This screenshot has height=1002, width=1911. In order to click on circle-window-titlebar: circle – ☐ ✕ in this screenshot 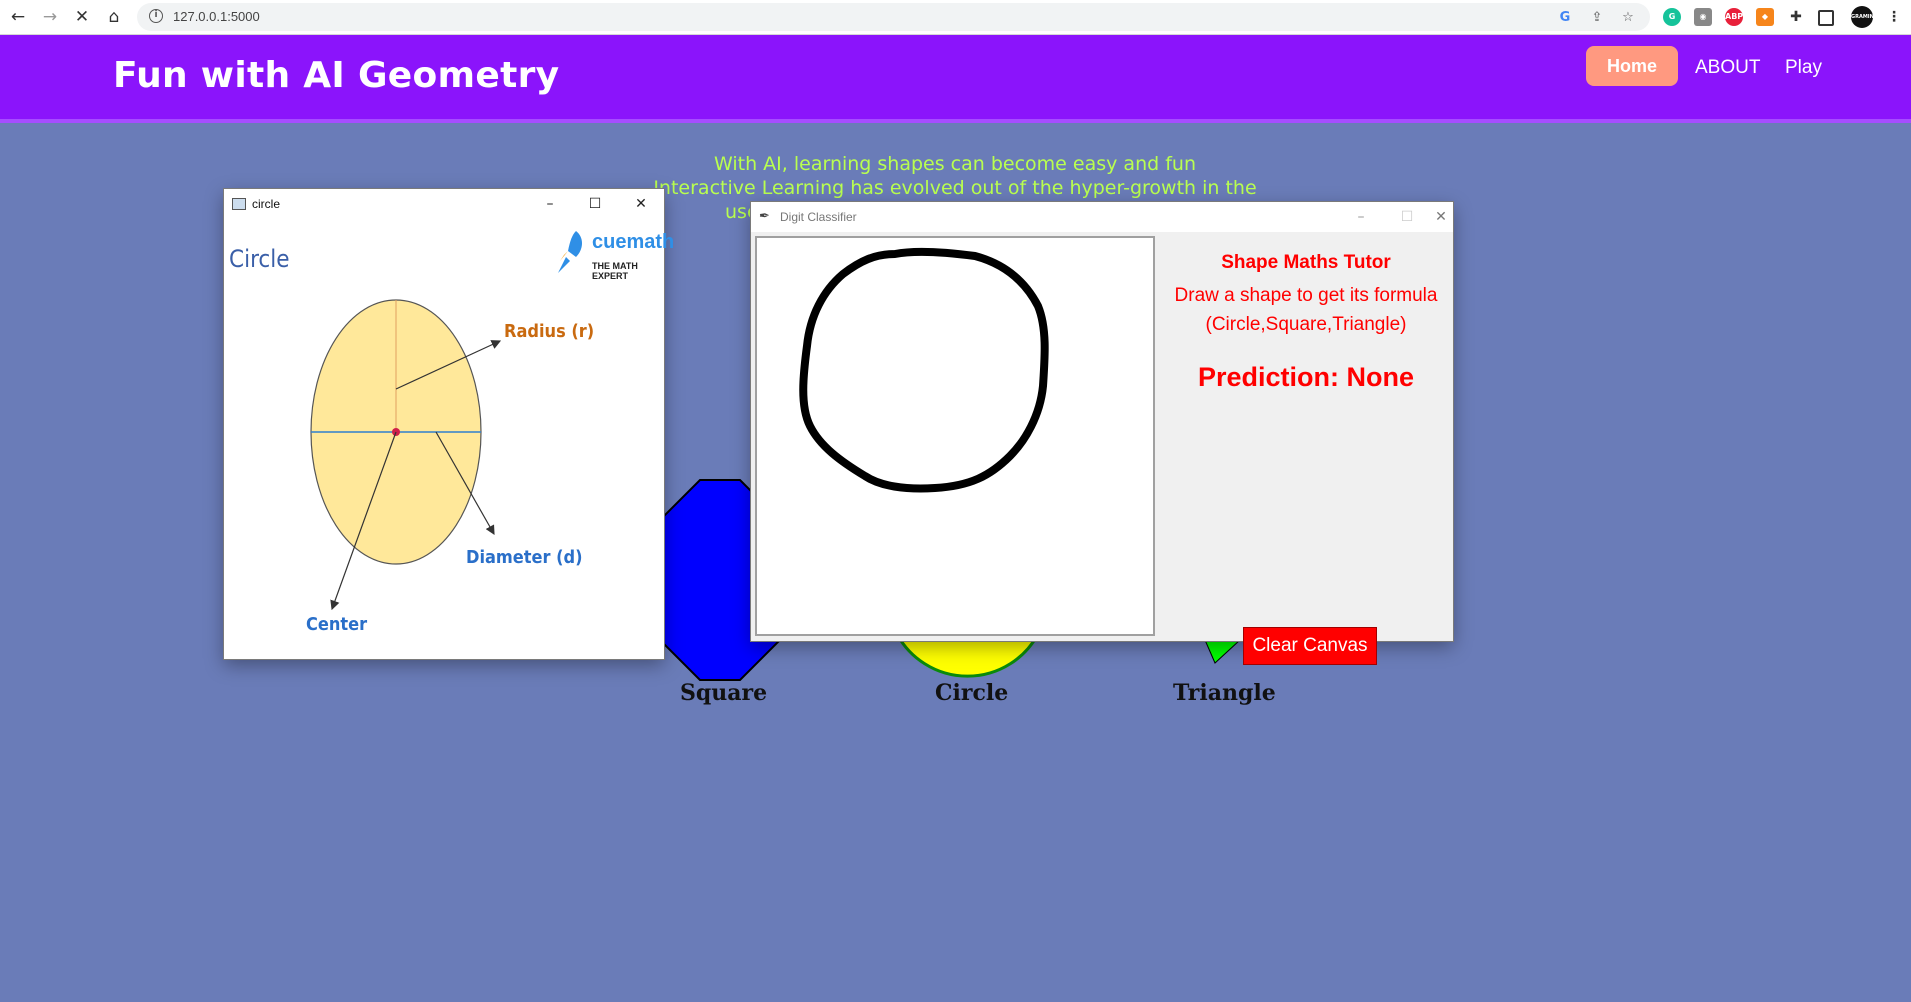, I will do `click(444, 204)`.